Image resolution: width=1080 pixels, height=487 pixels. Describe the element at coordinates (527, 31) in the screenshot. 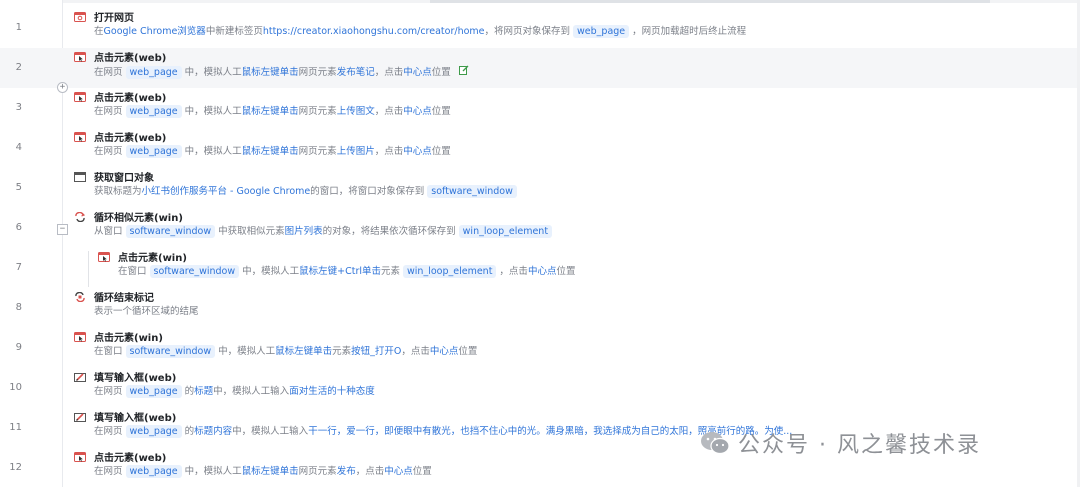

I see `desc-text: ，将网页对象保存到` at that location.